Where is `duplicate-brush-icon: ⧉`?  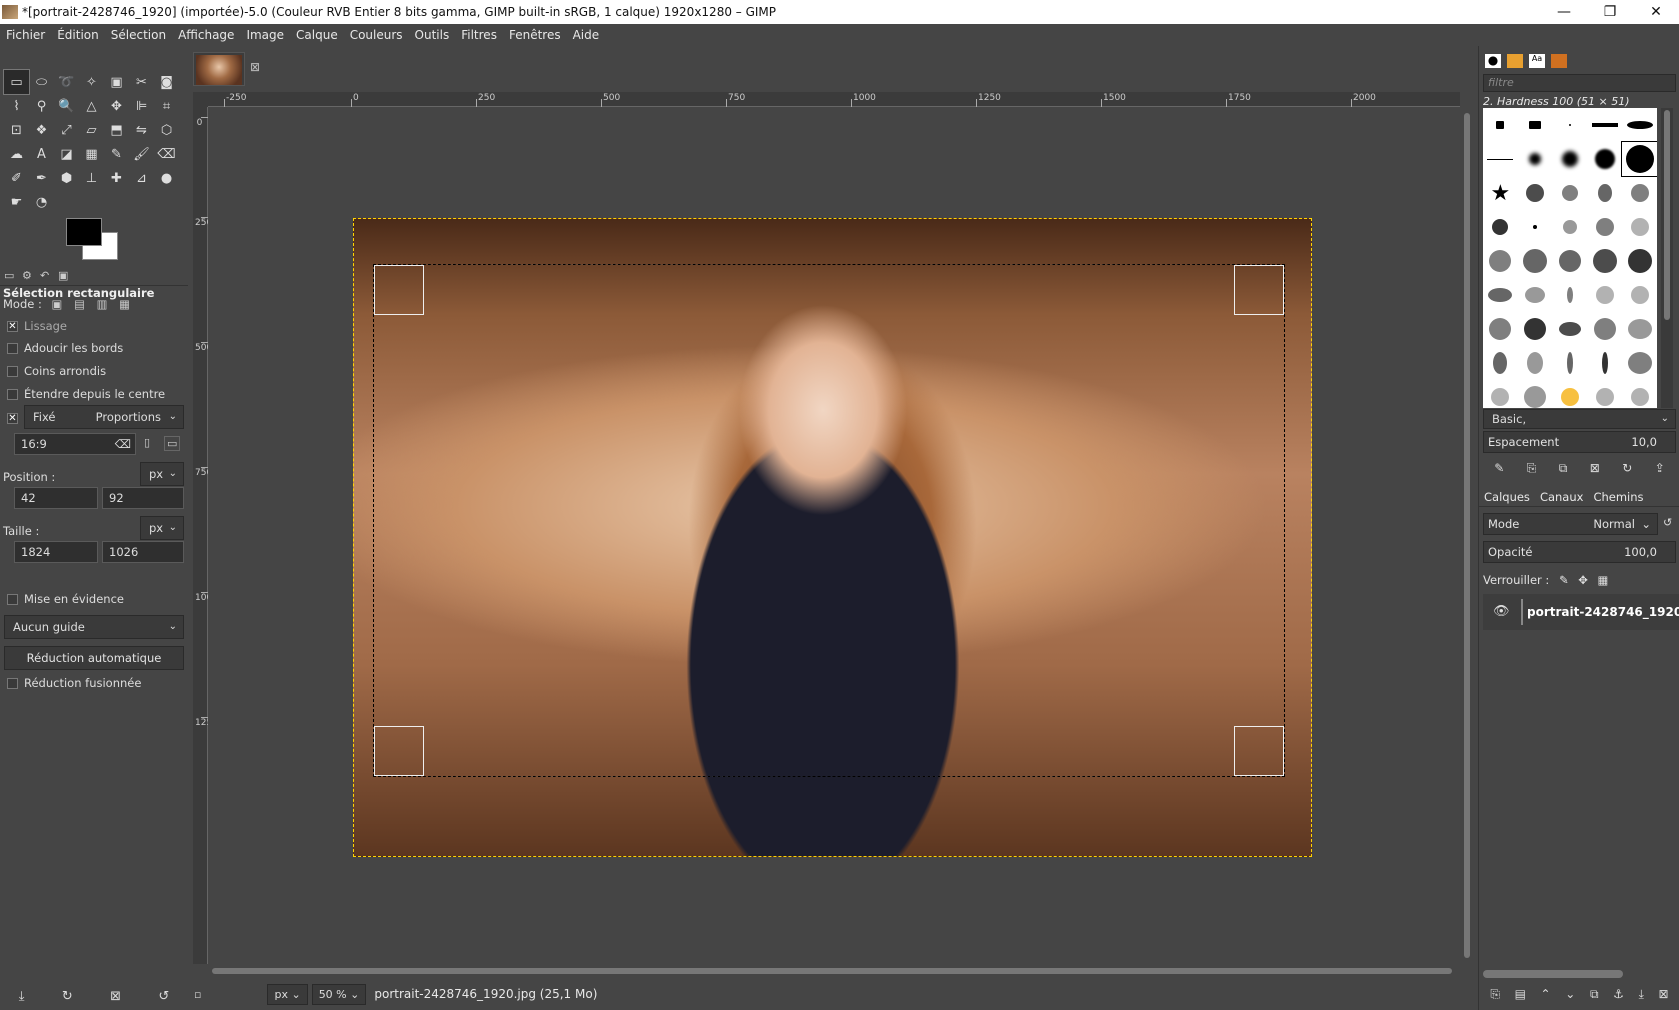
duplicate-brush-icon: ⧉ is located at coordinates (1563, 468).